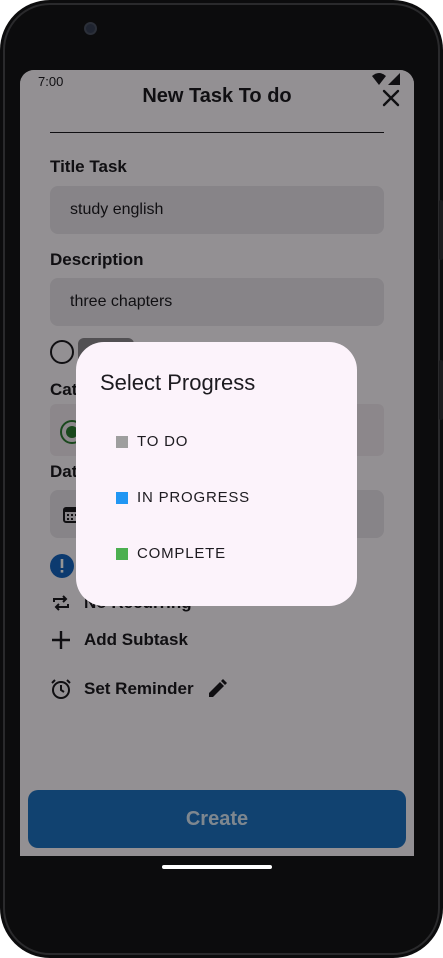  What do you see at coordinates (122, 441) in the screenshot?
I see `todo-color-swatch` at bounding box center [122, 441].